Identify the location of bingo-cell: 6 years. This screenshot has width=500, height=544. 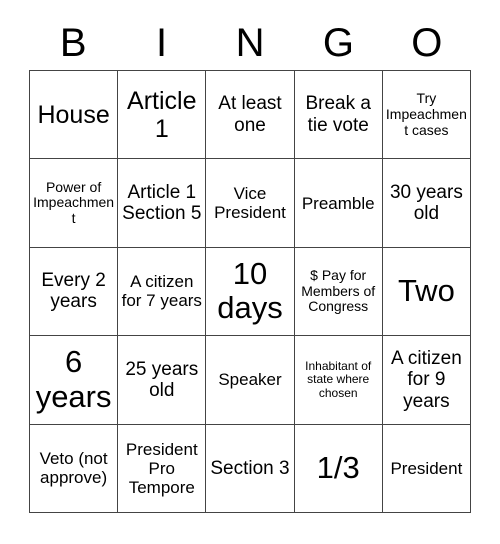
(74, 380).